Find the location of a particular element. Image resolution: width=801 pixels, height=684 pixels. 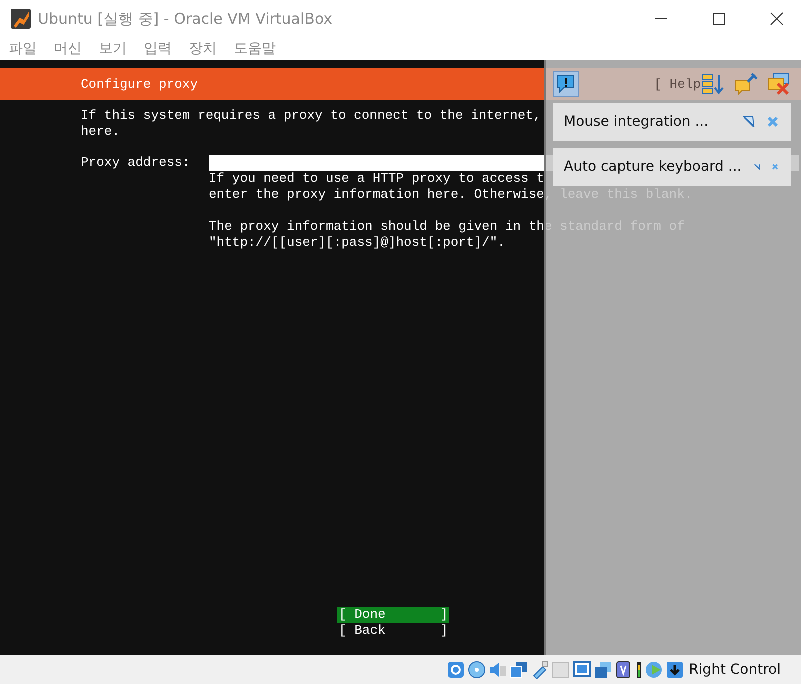

close-icon is located at coordinates (777, 19).